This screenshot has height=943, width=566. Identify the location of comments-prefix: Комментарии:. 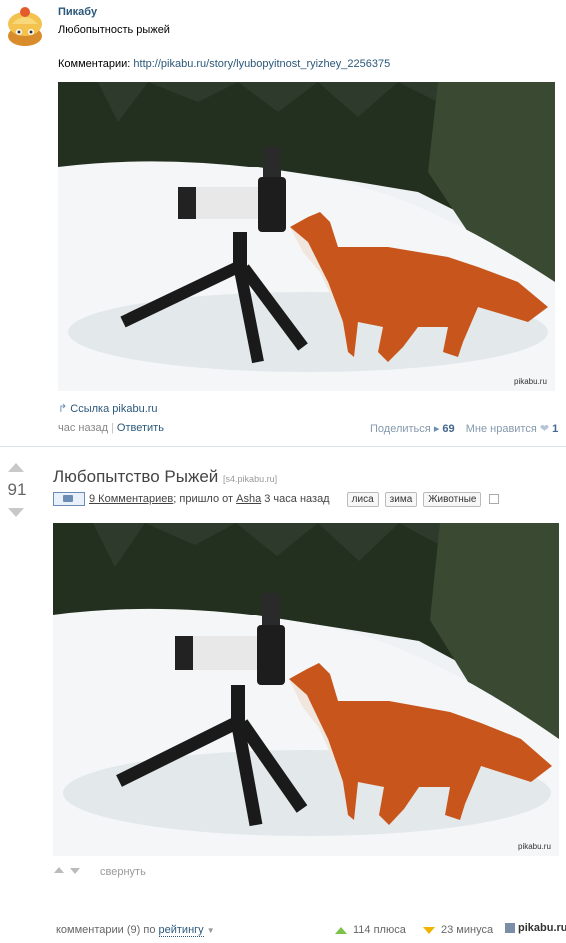
(96, 64).